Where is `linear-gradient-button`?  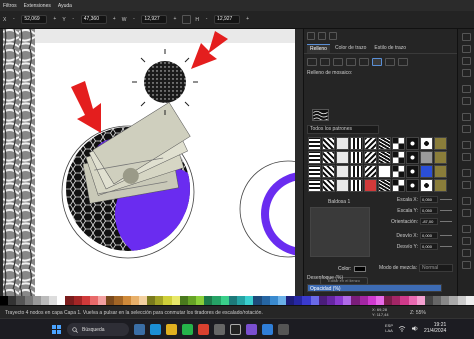 linear-gradient-button is located at coordinates (338, 62).